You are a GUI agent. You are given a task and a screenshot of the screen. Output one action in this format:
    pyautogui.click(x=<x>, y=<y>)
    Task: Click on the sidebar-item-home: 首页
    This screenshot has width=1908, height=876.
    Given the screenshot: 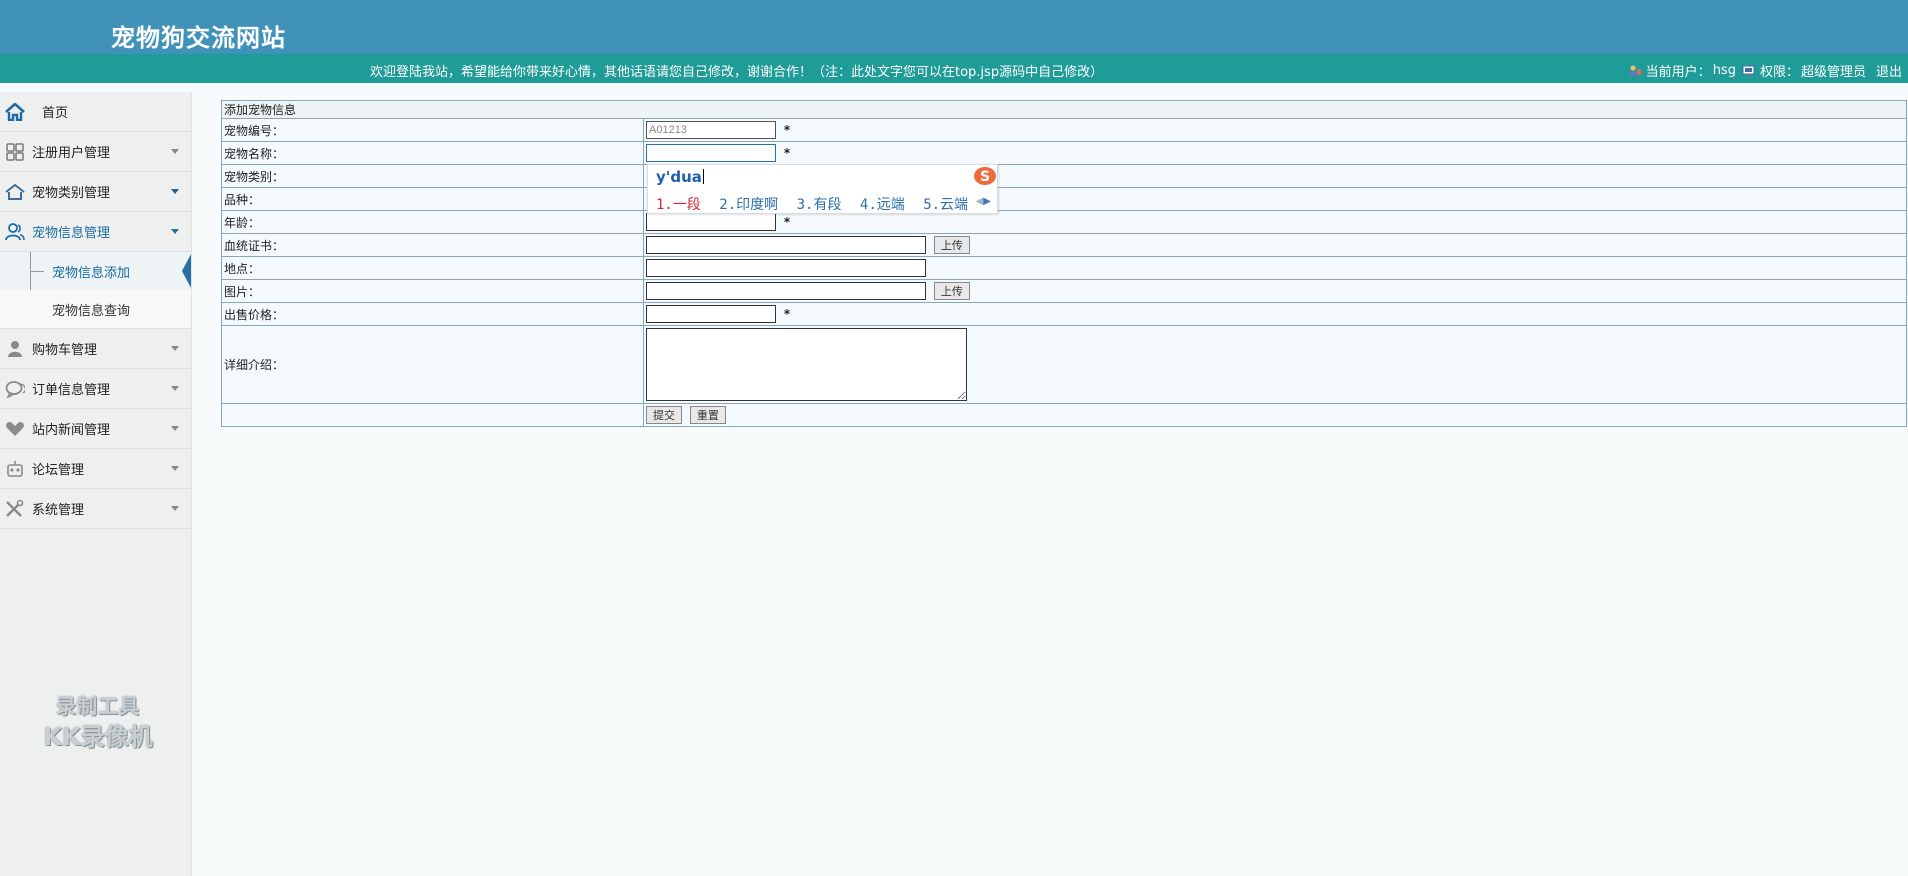 What is the action you would take?
    pyautogui.click(x=95, y=112)
    